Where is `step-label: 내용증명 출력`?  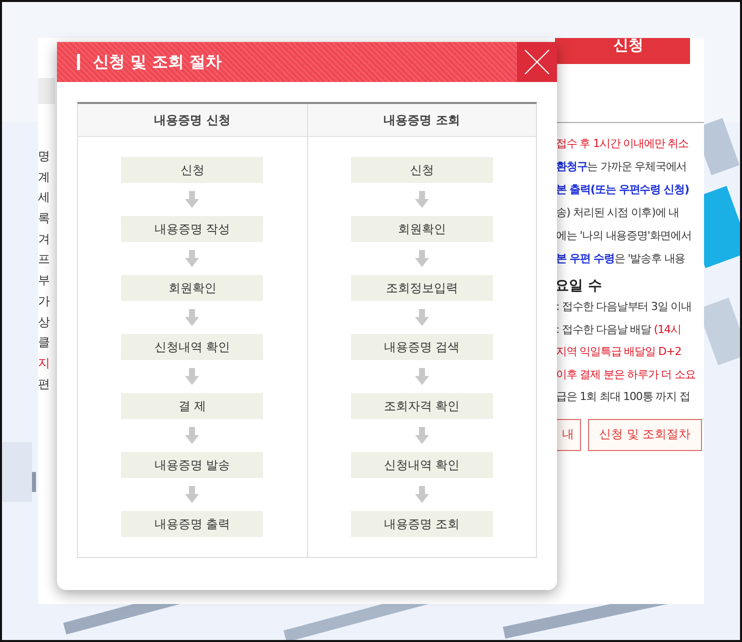
step-label: 내용증명 출력 is located at coordinates (192, 524).